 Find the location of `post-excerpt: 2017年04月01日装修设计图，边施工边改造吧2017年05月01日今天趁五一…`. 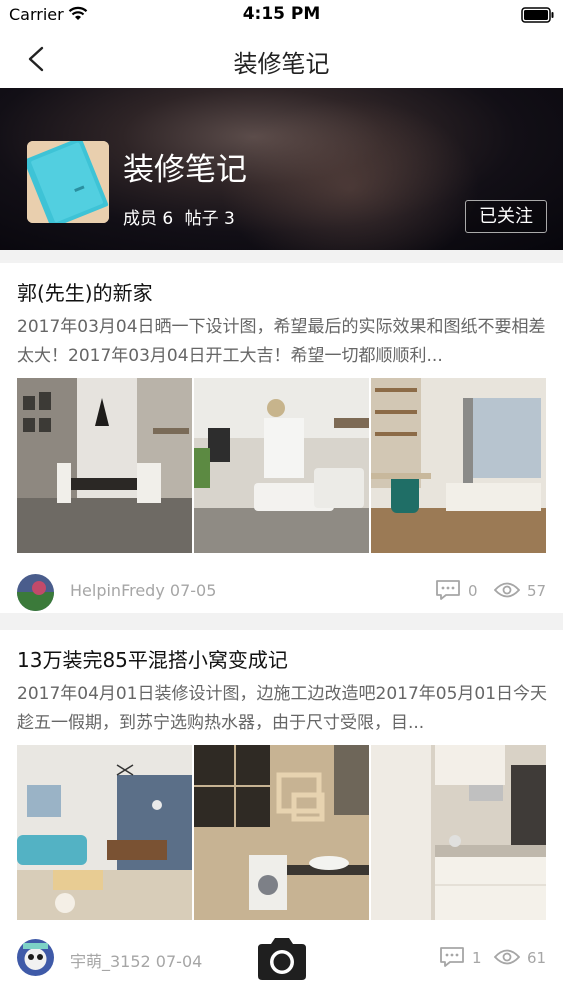

post-excerpt: 2017年04月01日装修设计图，边施工边改造吧2017年05月01日今天趁五一… is located at coordinates (282, 708).